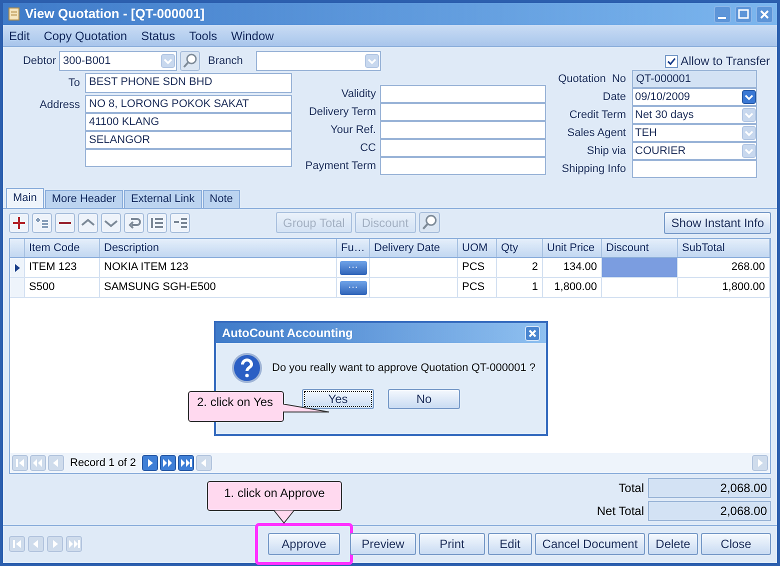  What do you see at coordinates (188, 122) in the screenshot?
I see `address-field: 41100 KLANG` at bounding box center [188, 122].